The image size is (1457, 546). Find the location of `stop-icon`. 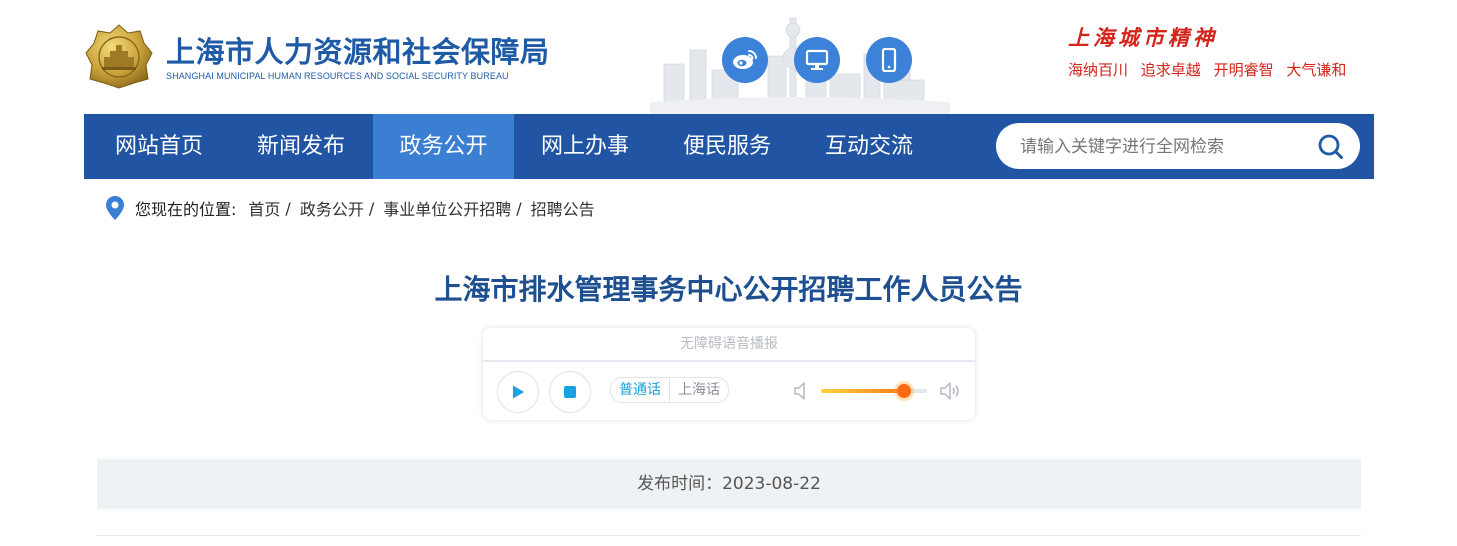

stop-icon is located at coordinates (570, 392).